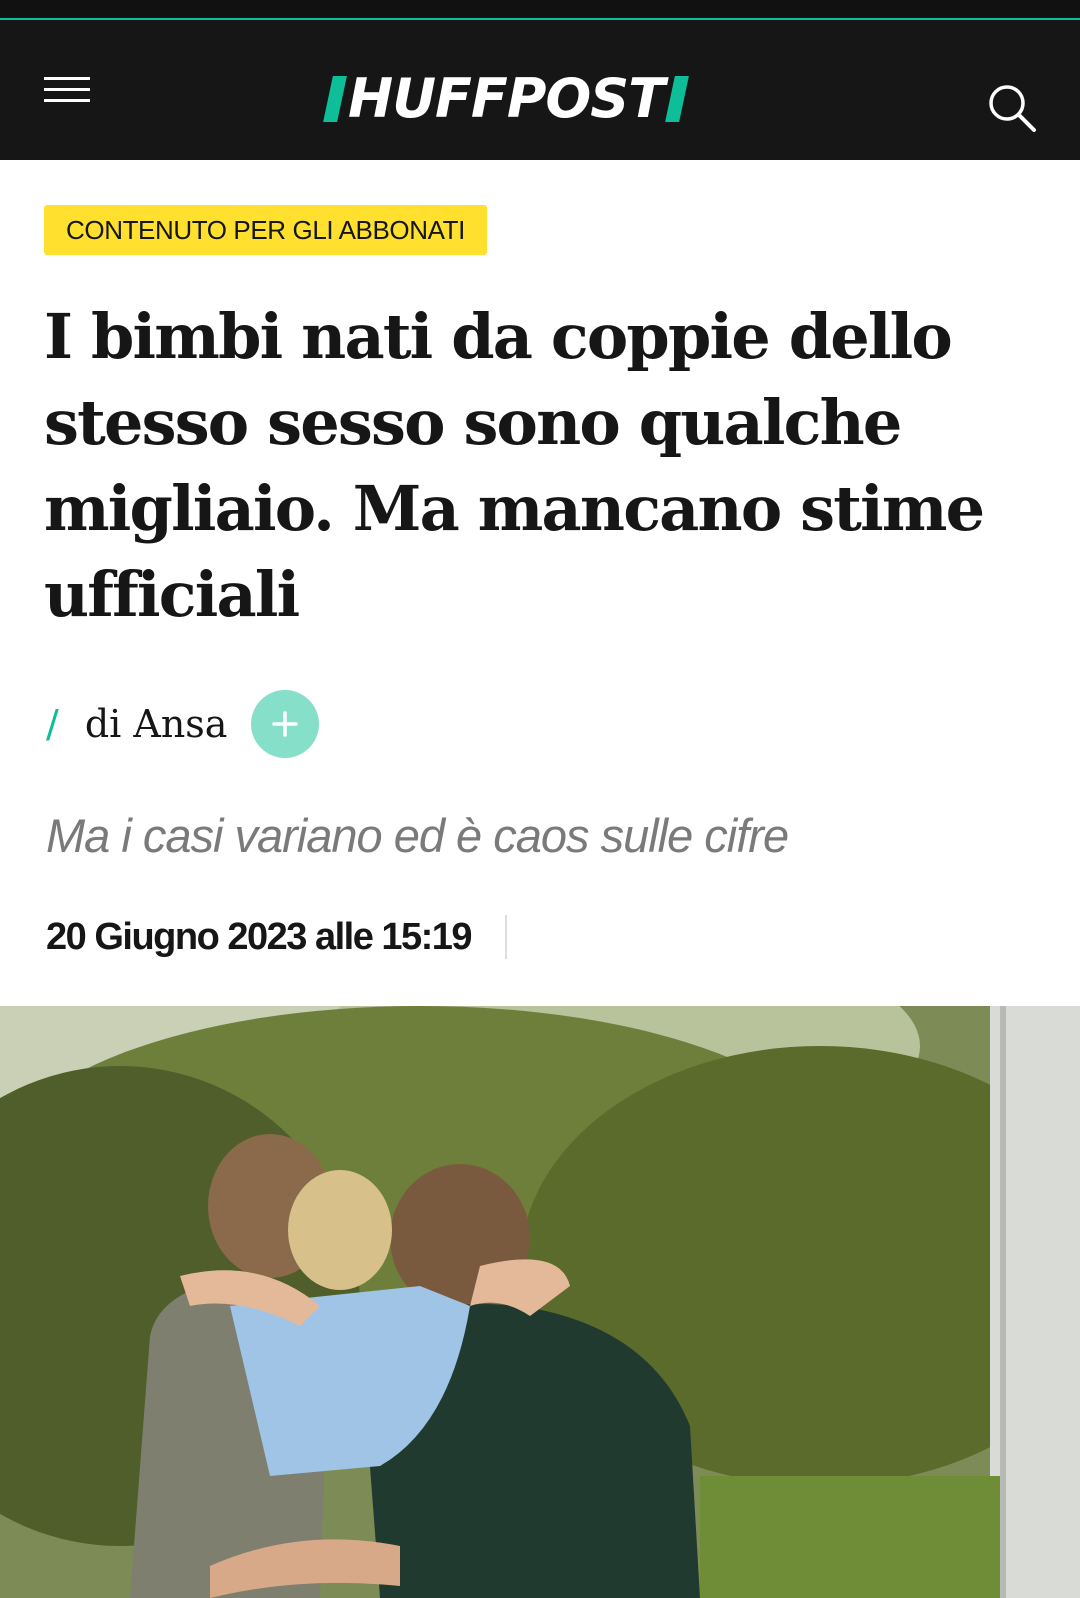 The width and height of the screenshot is (1080, 1598). What do you see at coordinates (335, 99) in the screenshot?
I see `logo-bar-left` at bounding box center [335, 99].